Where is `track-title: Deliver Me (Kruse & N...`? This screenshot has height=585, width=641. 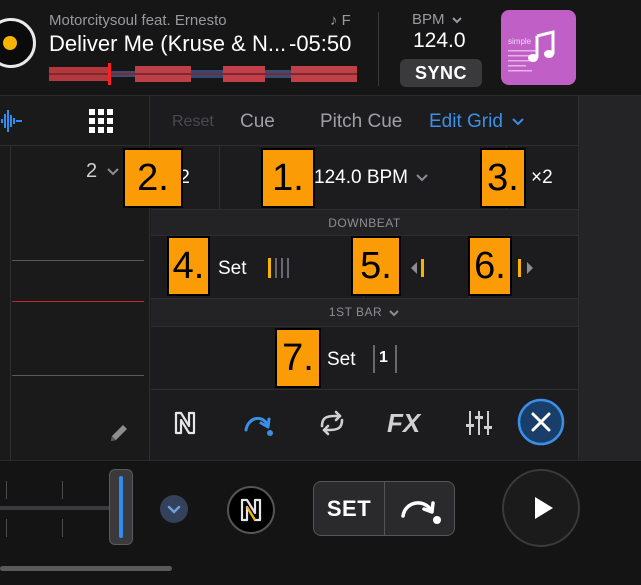 track-title: Deliver Me (Kruse & N... is located at coordinates (168, 43).